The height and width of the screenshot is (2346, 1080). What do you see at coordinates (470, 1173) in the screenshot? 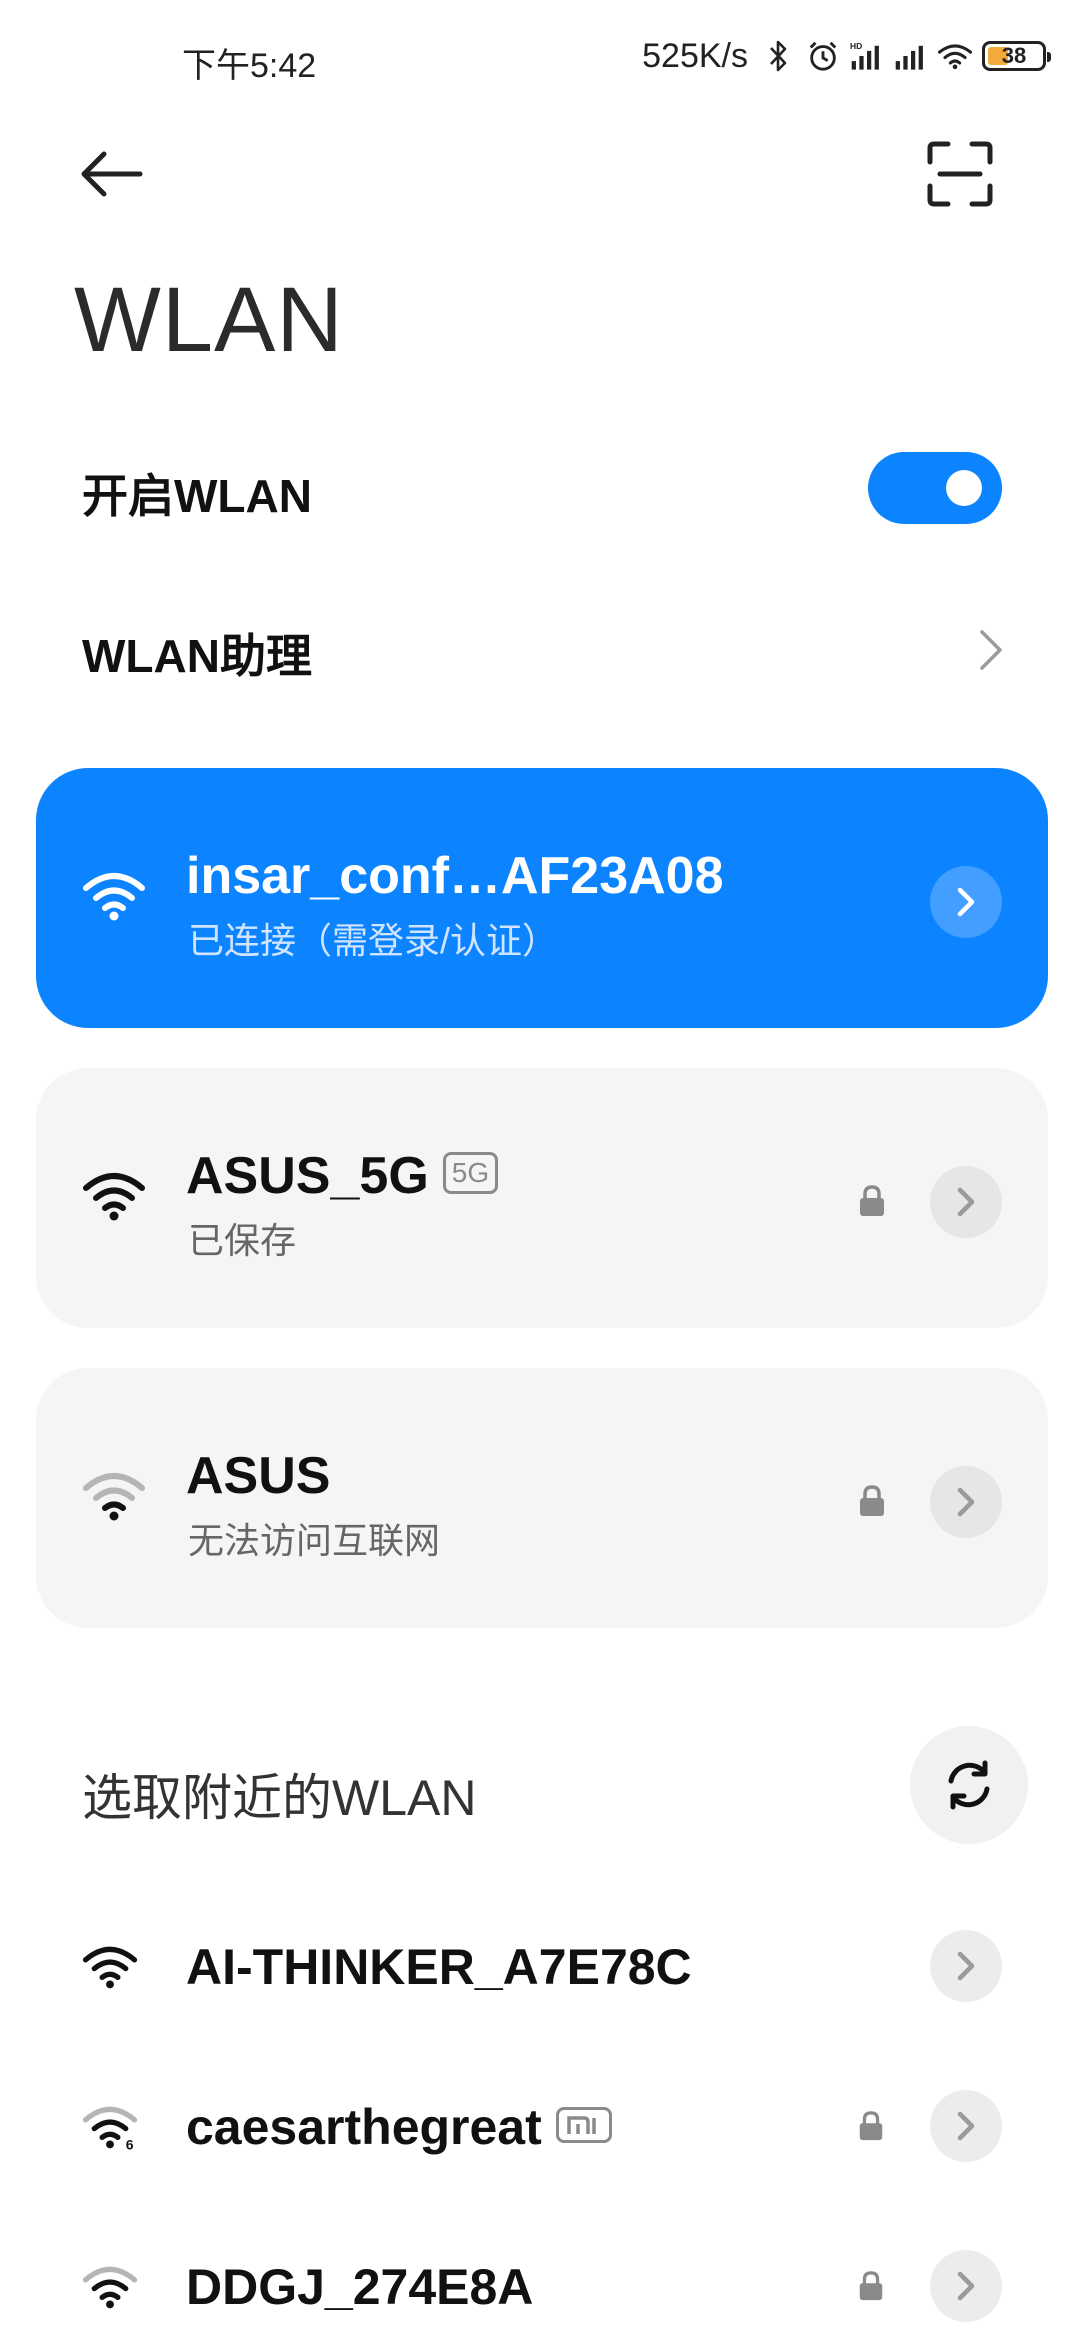
I see `band-badge: 5G` at bounding box center [470, 1173].